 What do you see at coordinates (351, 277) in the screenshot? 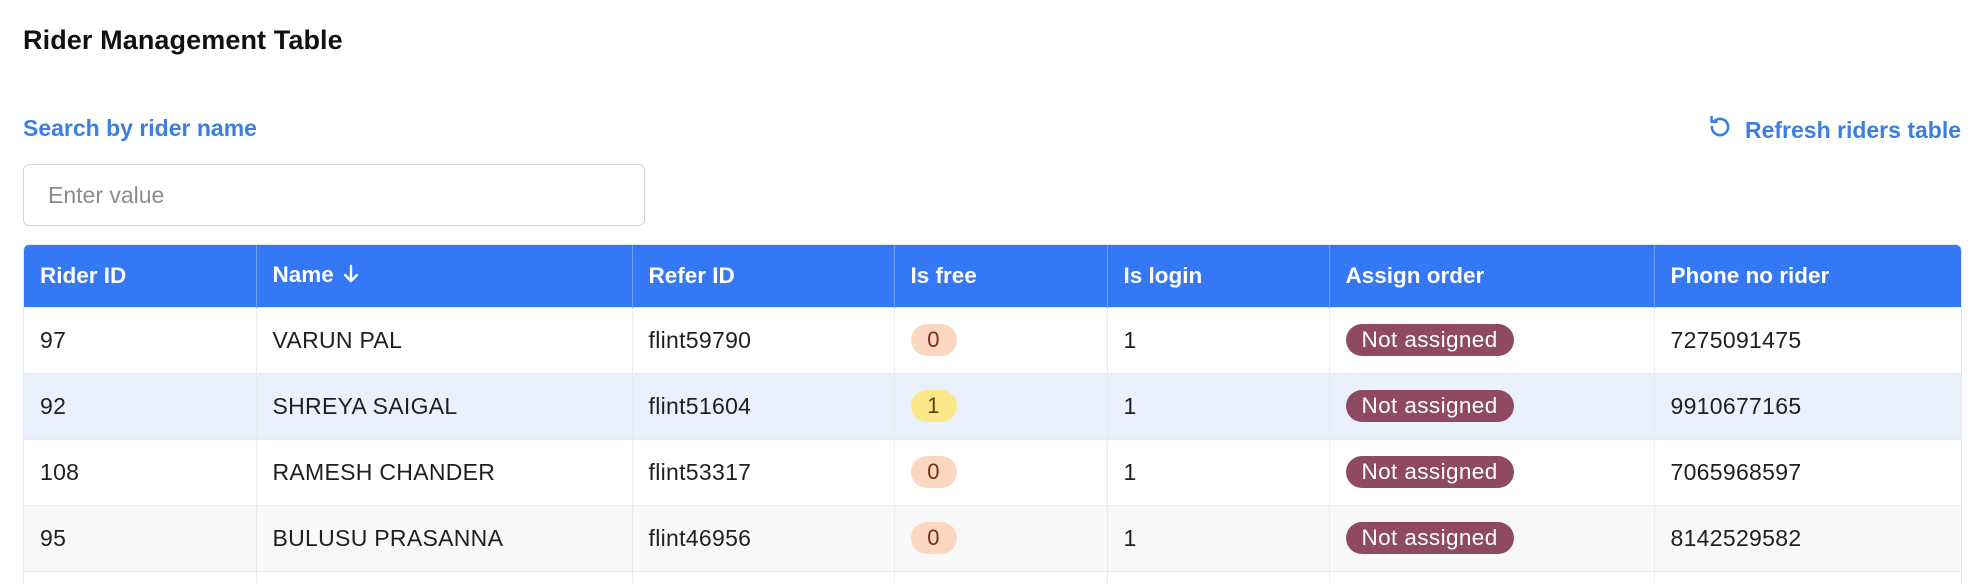
I see `arrow-down-icon` at bounding box center [351, 277].